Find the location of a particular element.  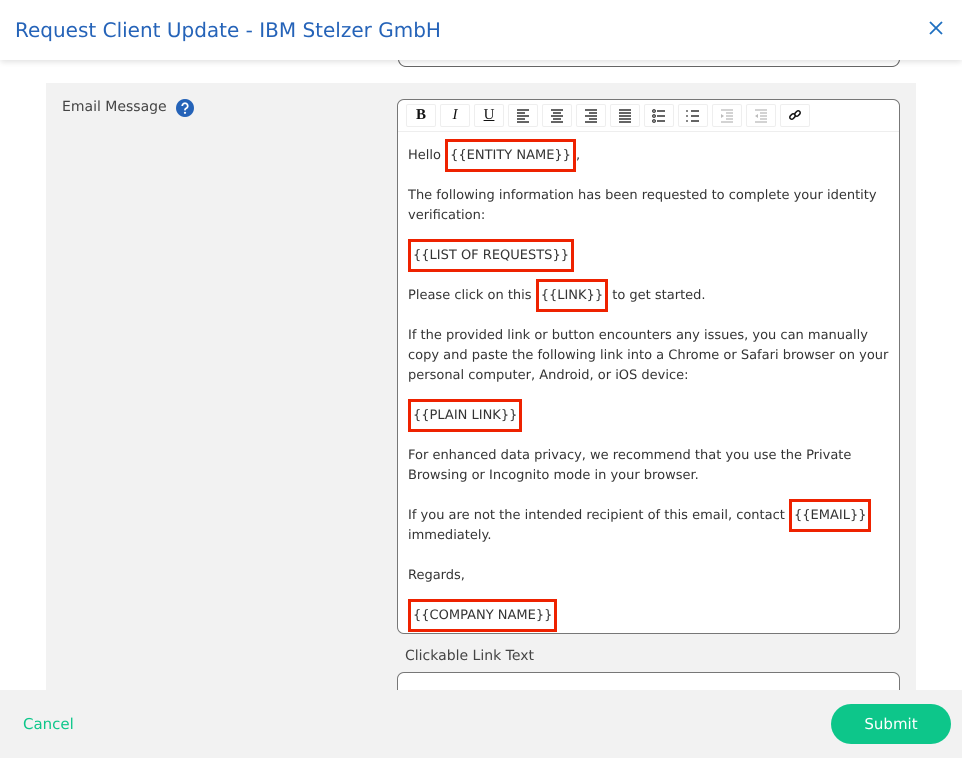

bullet-list-icon is located at coordinates (659, 115).